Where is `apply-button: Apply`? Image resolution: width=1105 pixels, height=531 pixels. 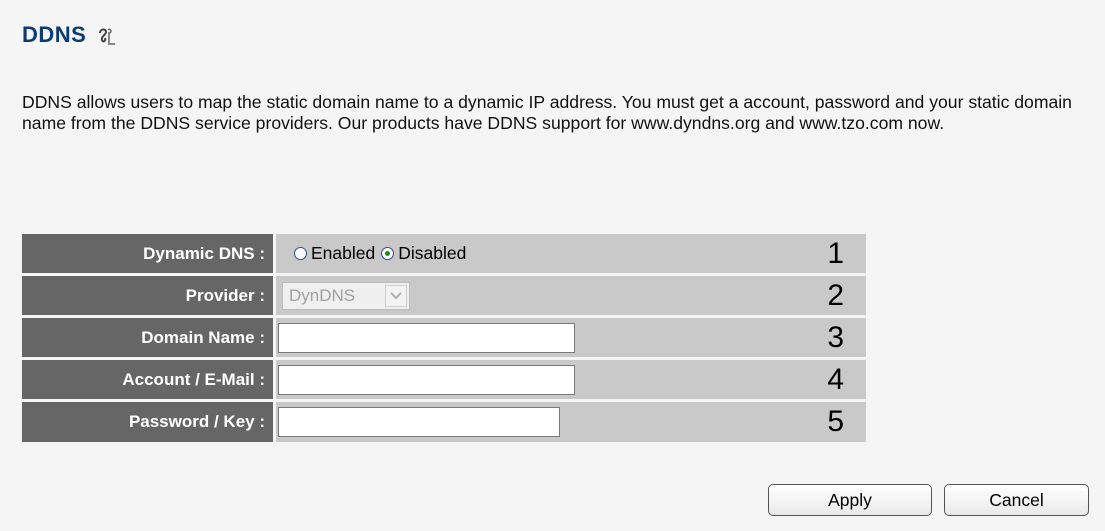 apply-button: Apply is located at coordinates (850, 500).